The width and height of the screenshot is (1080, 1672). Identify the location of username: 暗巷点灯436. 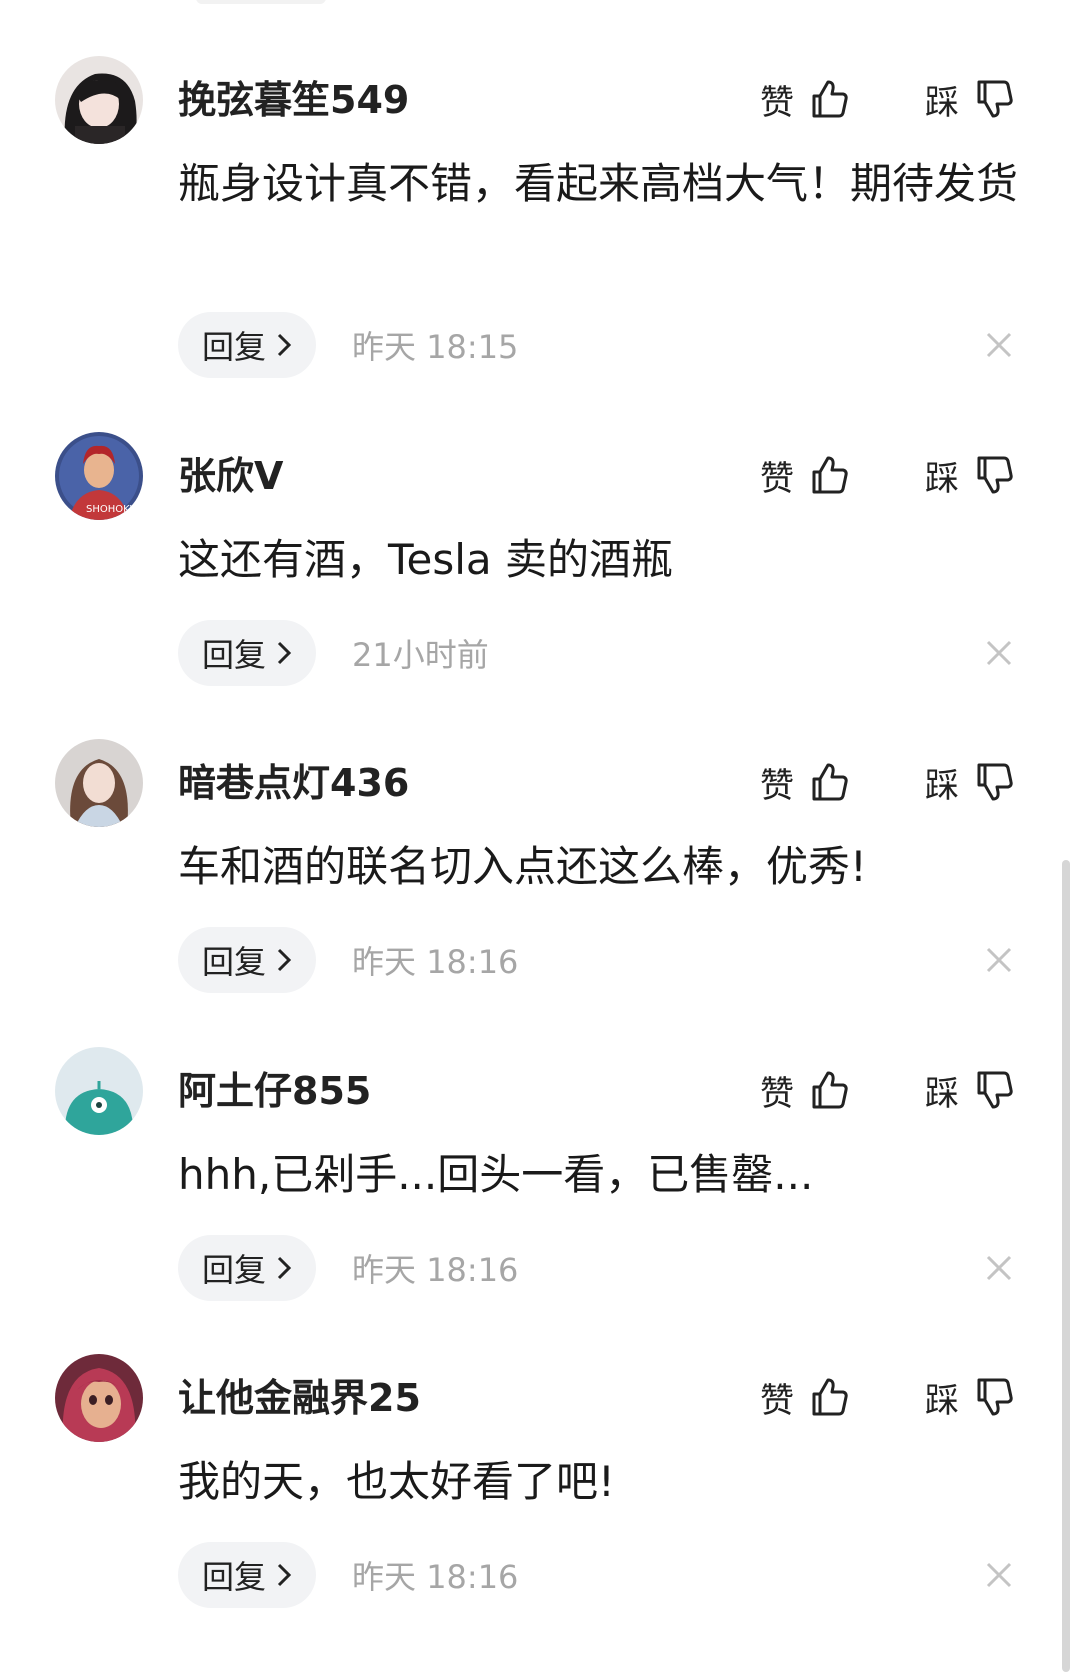
(293, 783).